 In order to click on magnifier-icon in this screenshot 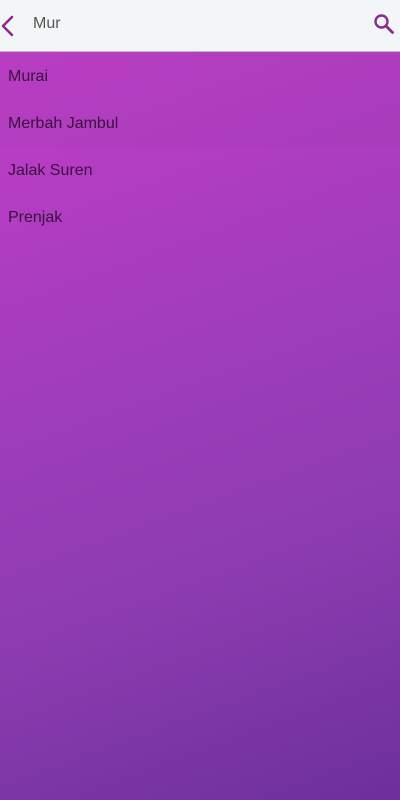, I will do `click(384, 24)`.